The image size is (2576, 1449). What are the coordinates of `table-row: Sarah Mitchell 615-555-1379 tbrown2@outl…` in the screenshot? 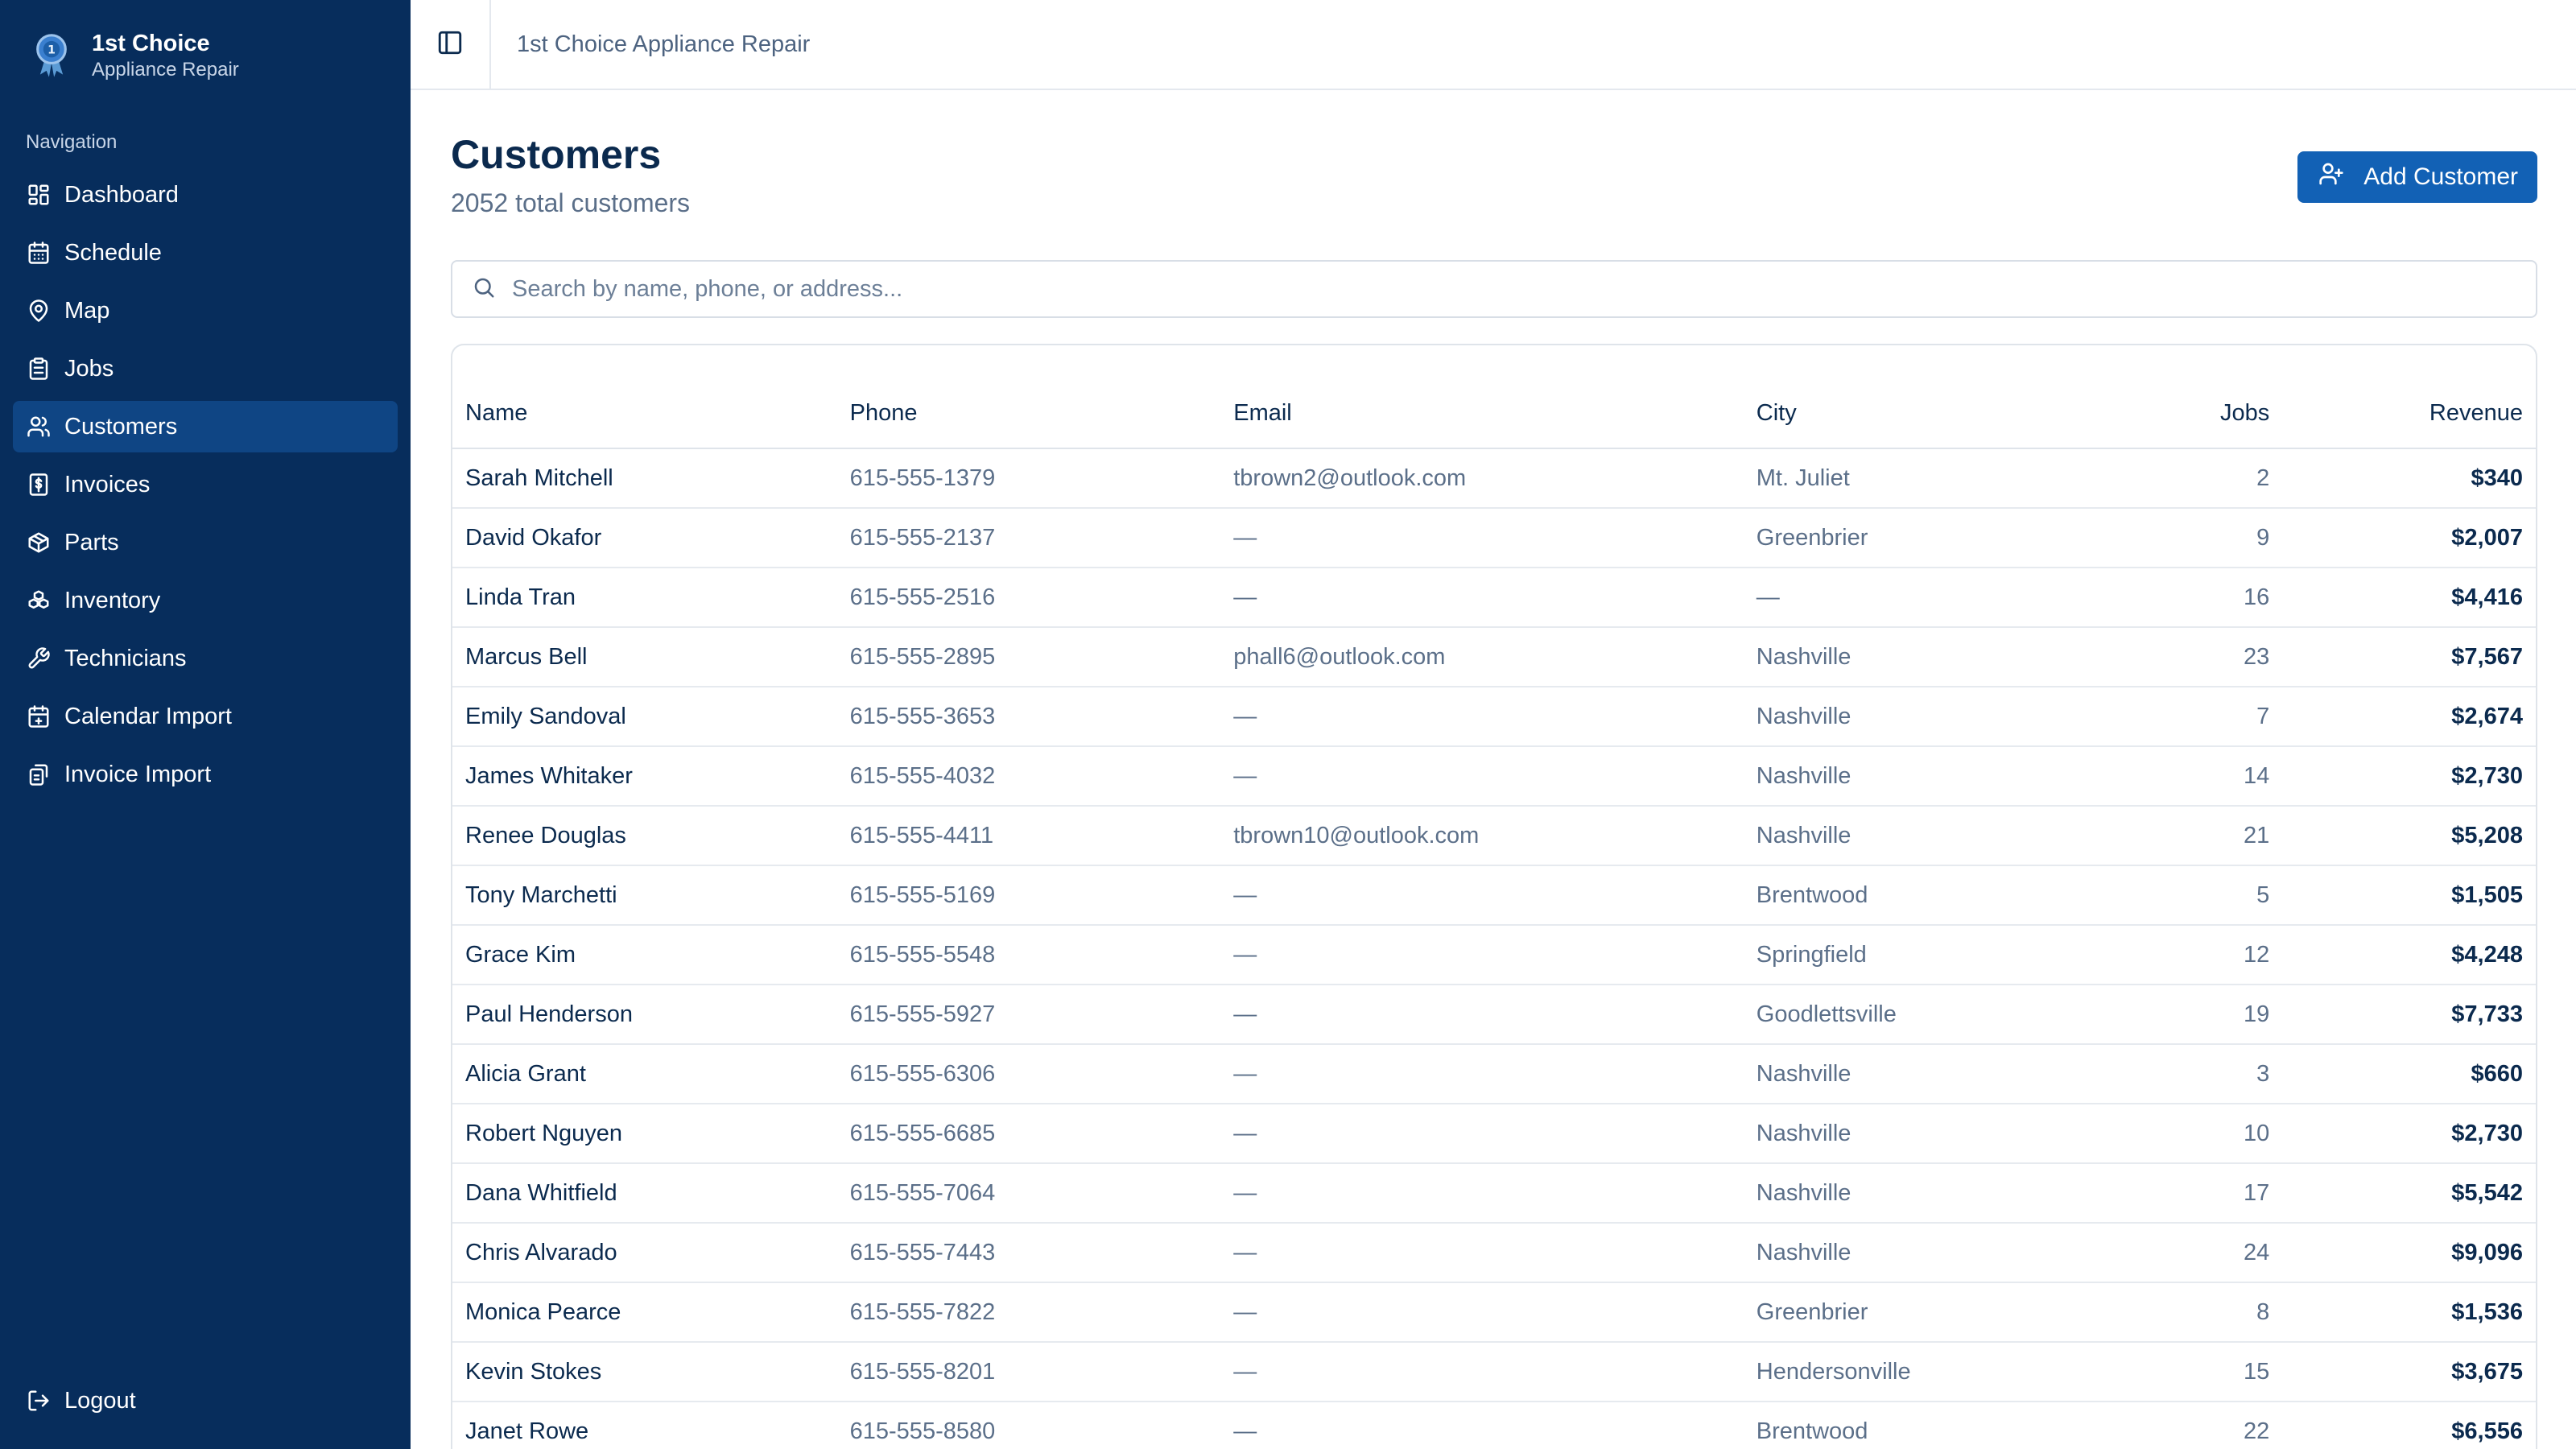 It's located at (1494, 478).